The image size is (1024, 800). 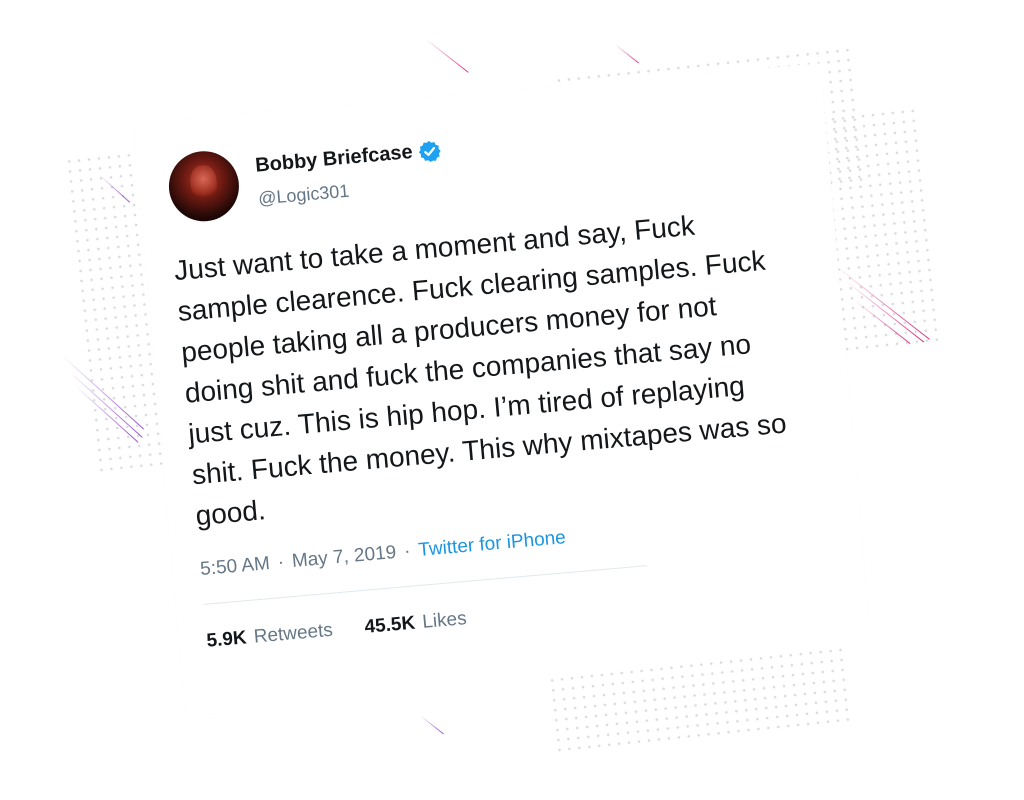 What do you see at coordinates (430, 151) in the screenshot?
I see `verified-badge-icon` at bounding box center [430, 151].